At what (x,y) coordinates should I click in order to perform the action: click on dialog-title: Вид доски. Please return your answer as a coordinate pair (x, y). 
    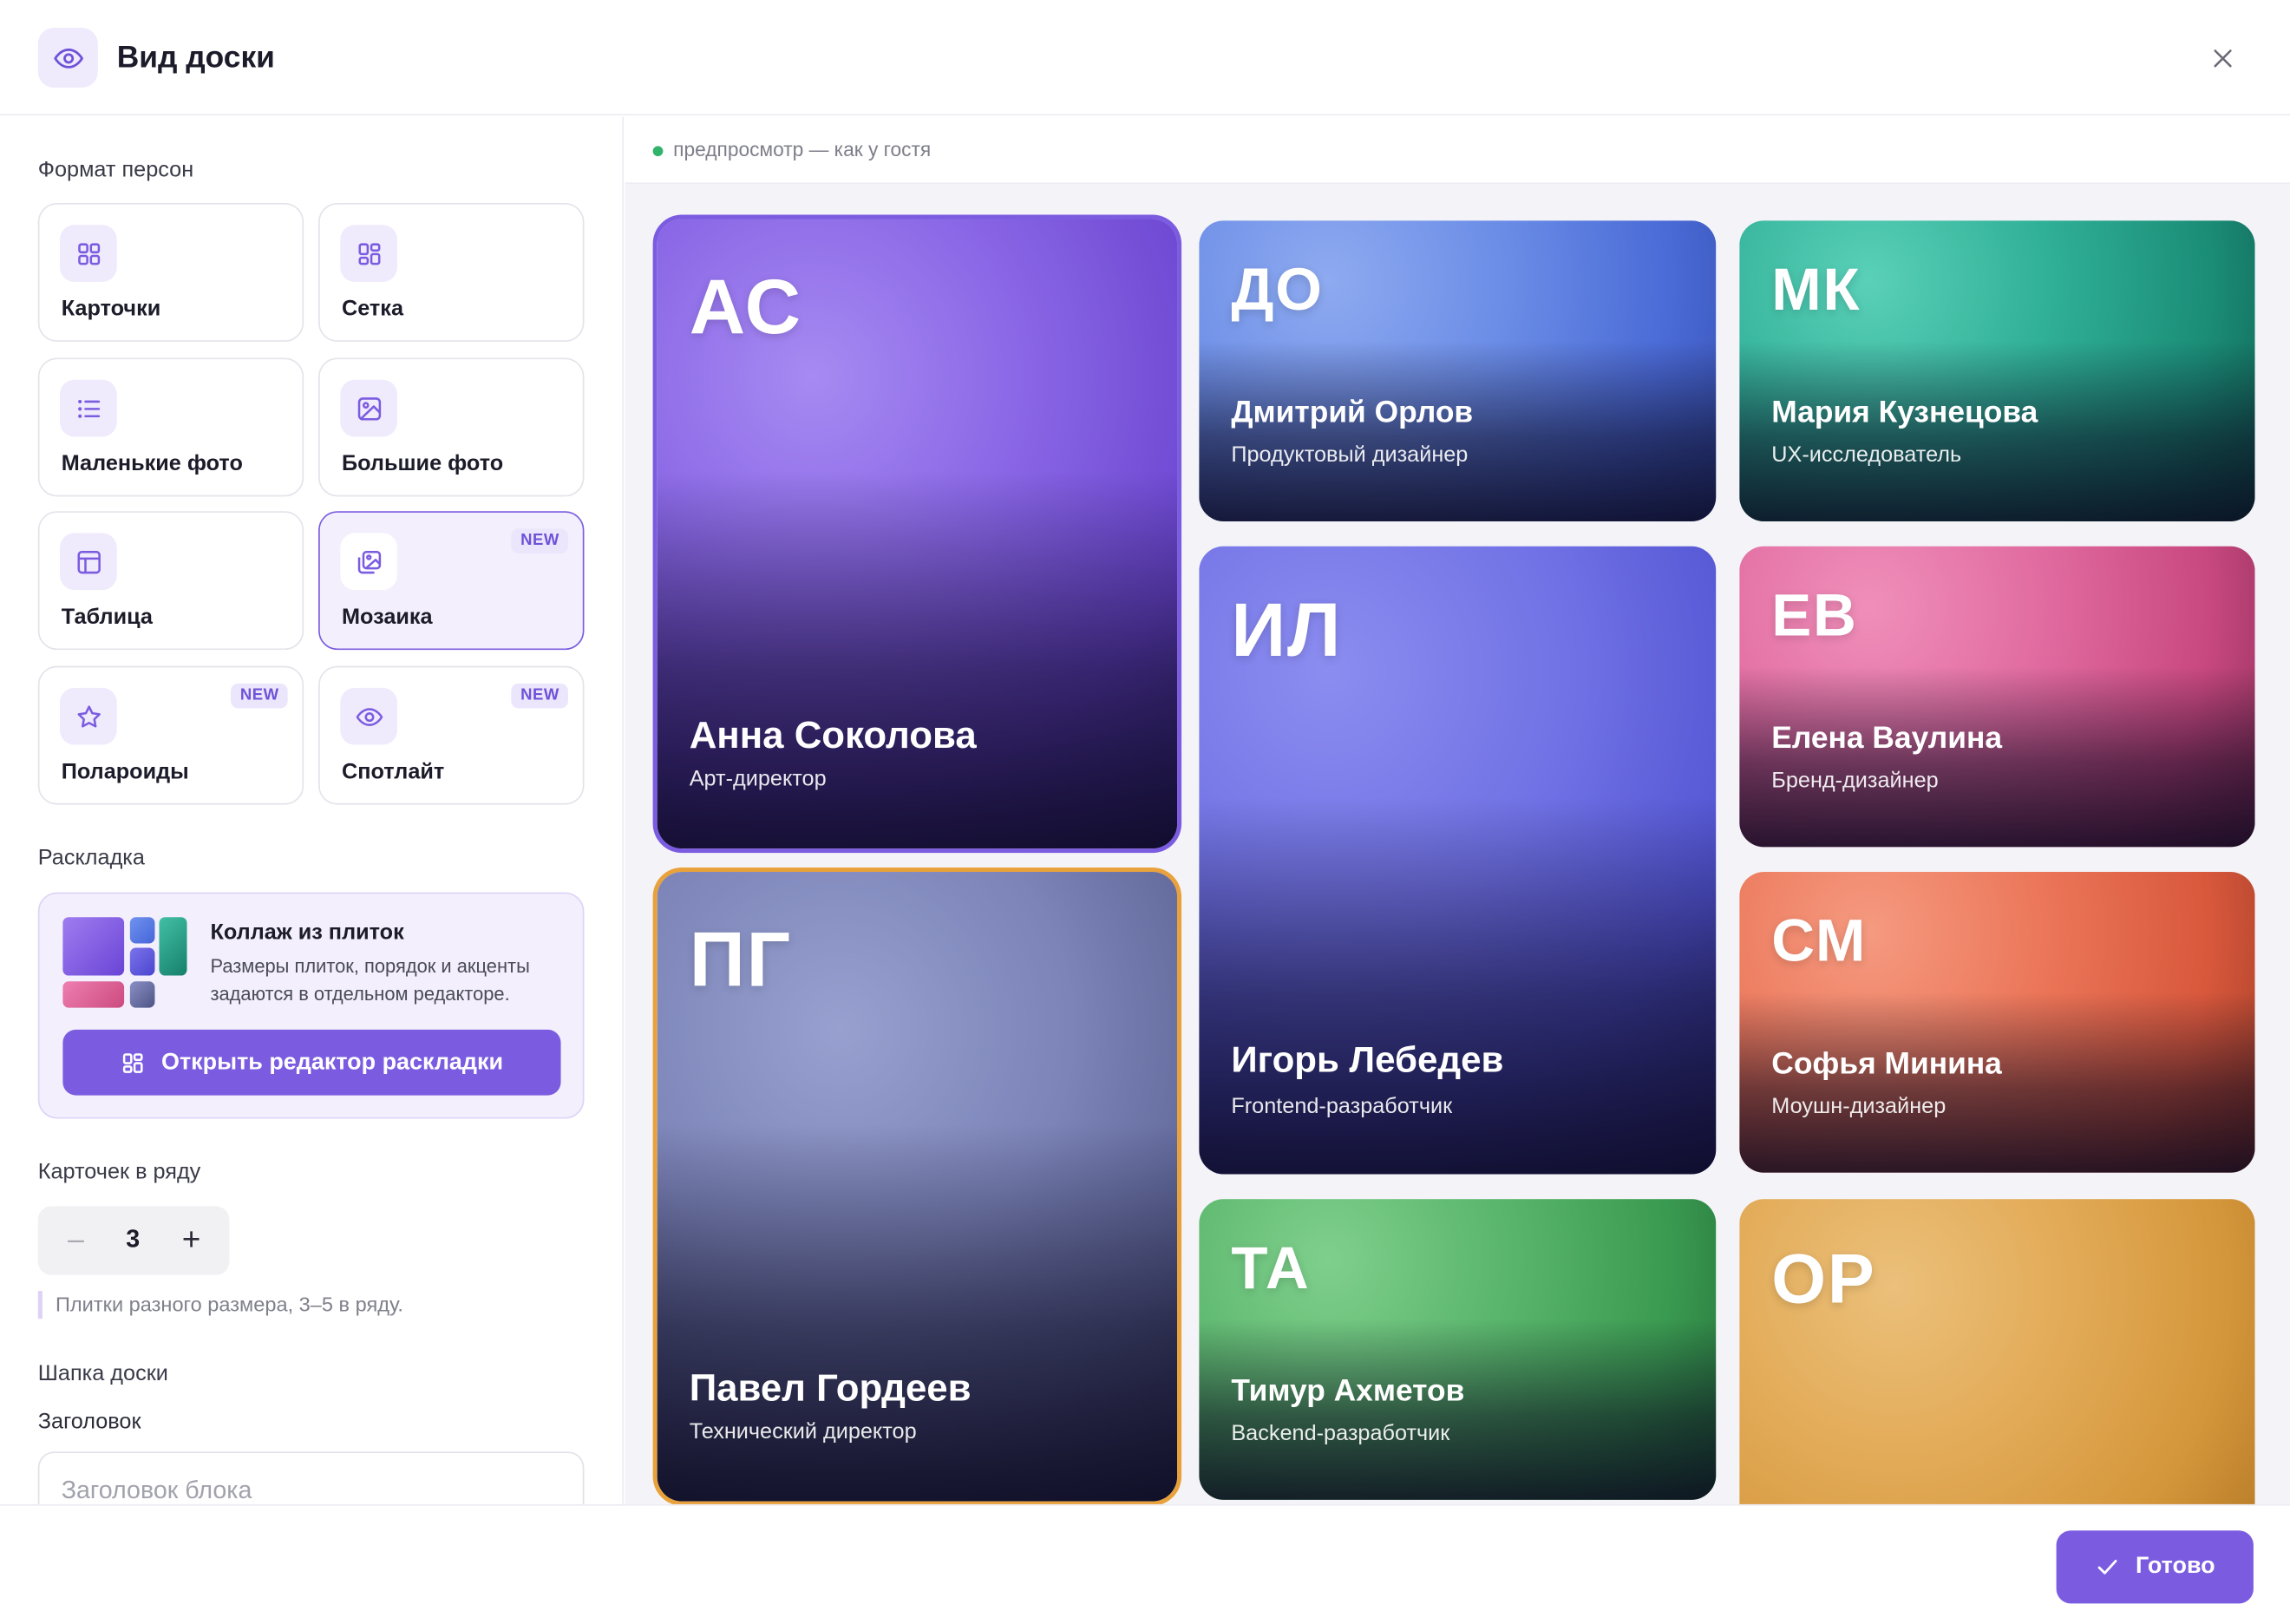
    Looking at the image, I should click on (196, 58).